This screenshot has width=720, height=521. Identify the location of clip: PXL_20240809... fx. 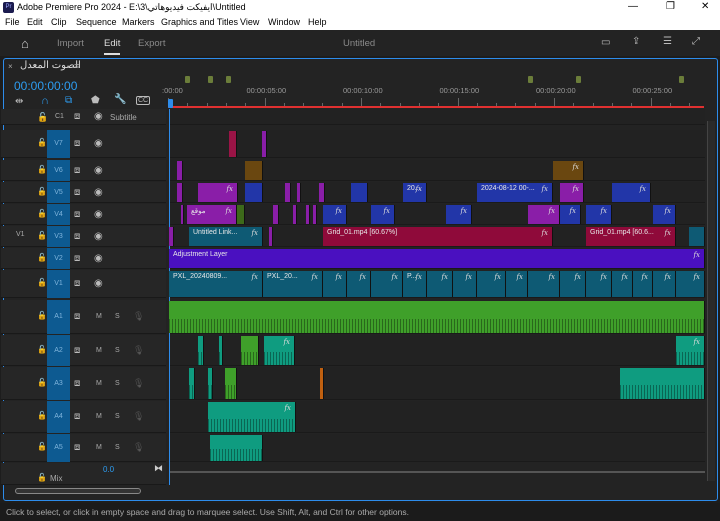
(216, 284).